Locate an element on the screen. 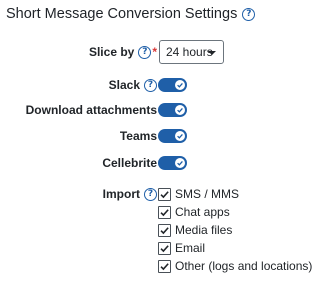 This screenshot has width=320, height=287. slack-help-icon: ? is located at coordinates (150, 85).